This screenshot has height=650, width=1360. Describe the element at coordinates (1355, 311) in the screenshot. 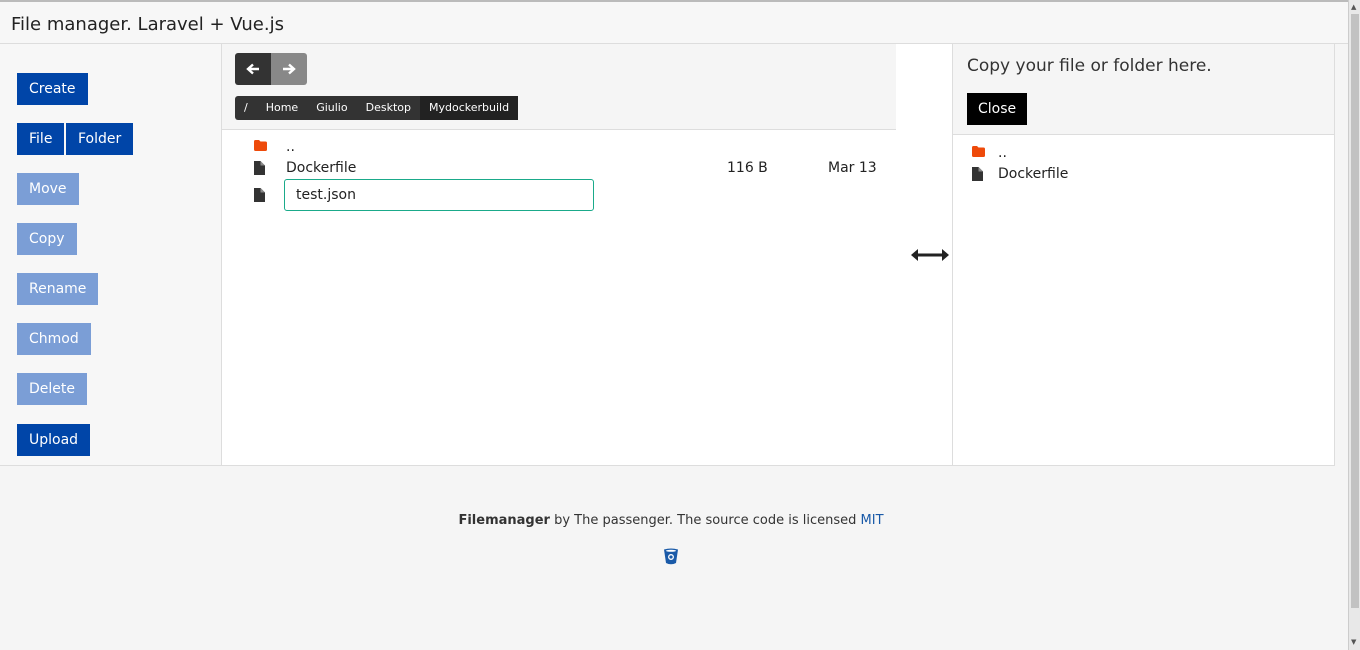

I see `scrollbar-thumb` at that location.